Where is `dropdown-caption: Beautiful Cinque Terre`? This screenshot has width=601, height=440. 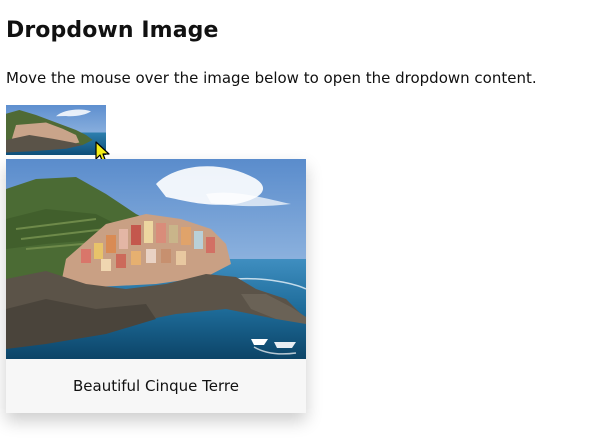 dropdown-caption: Beautiful Cinque Terre is located at coordinates (156, 386).